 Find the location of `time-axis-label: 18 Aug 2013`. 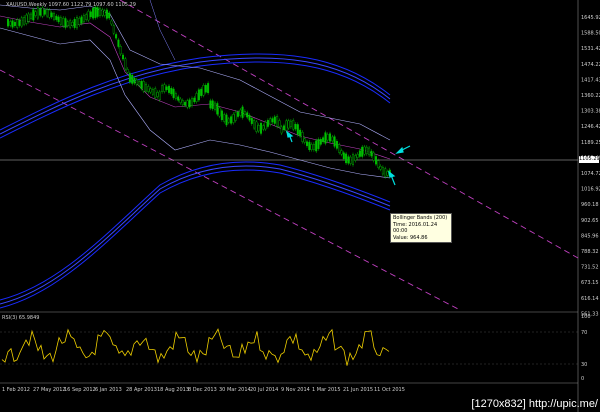

time-axis-label: 18 Aug 2013 is located at coordinates (173, 390).